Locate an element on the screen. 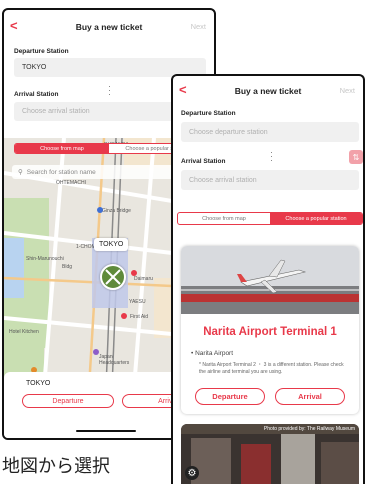  home-indicator is located at coordinates (106, 431).